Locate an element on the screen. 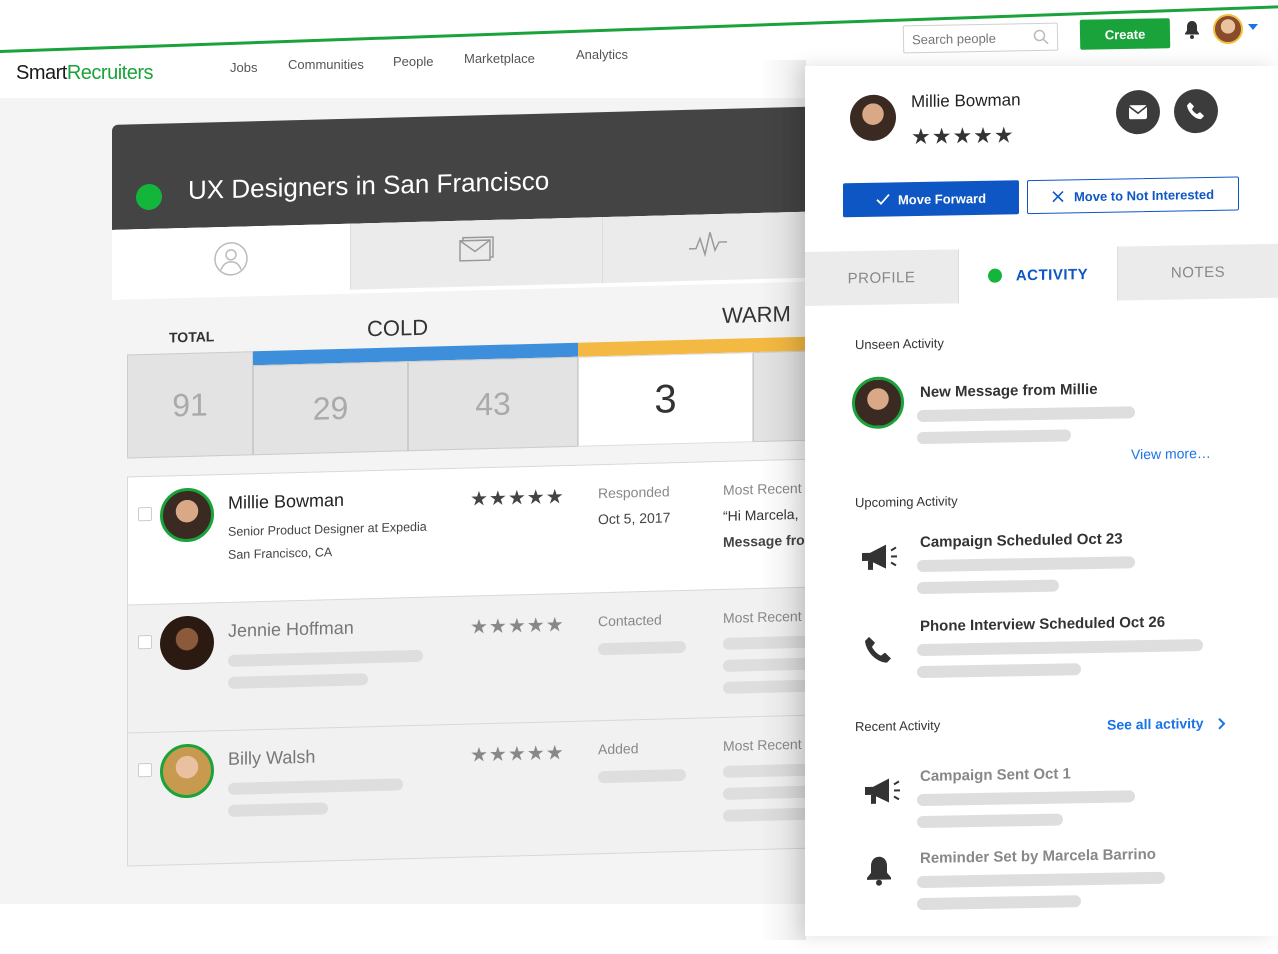  stage-label-cold: COLD is located at coordinates (398, 328).